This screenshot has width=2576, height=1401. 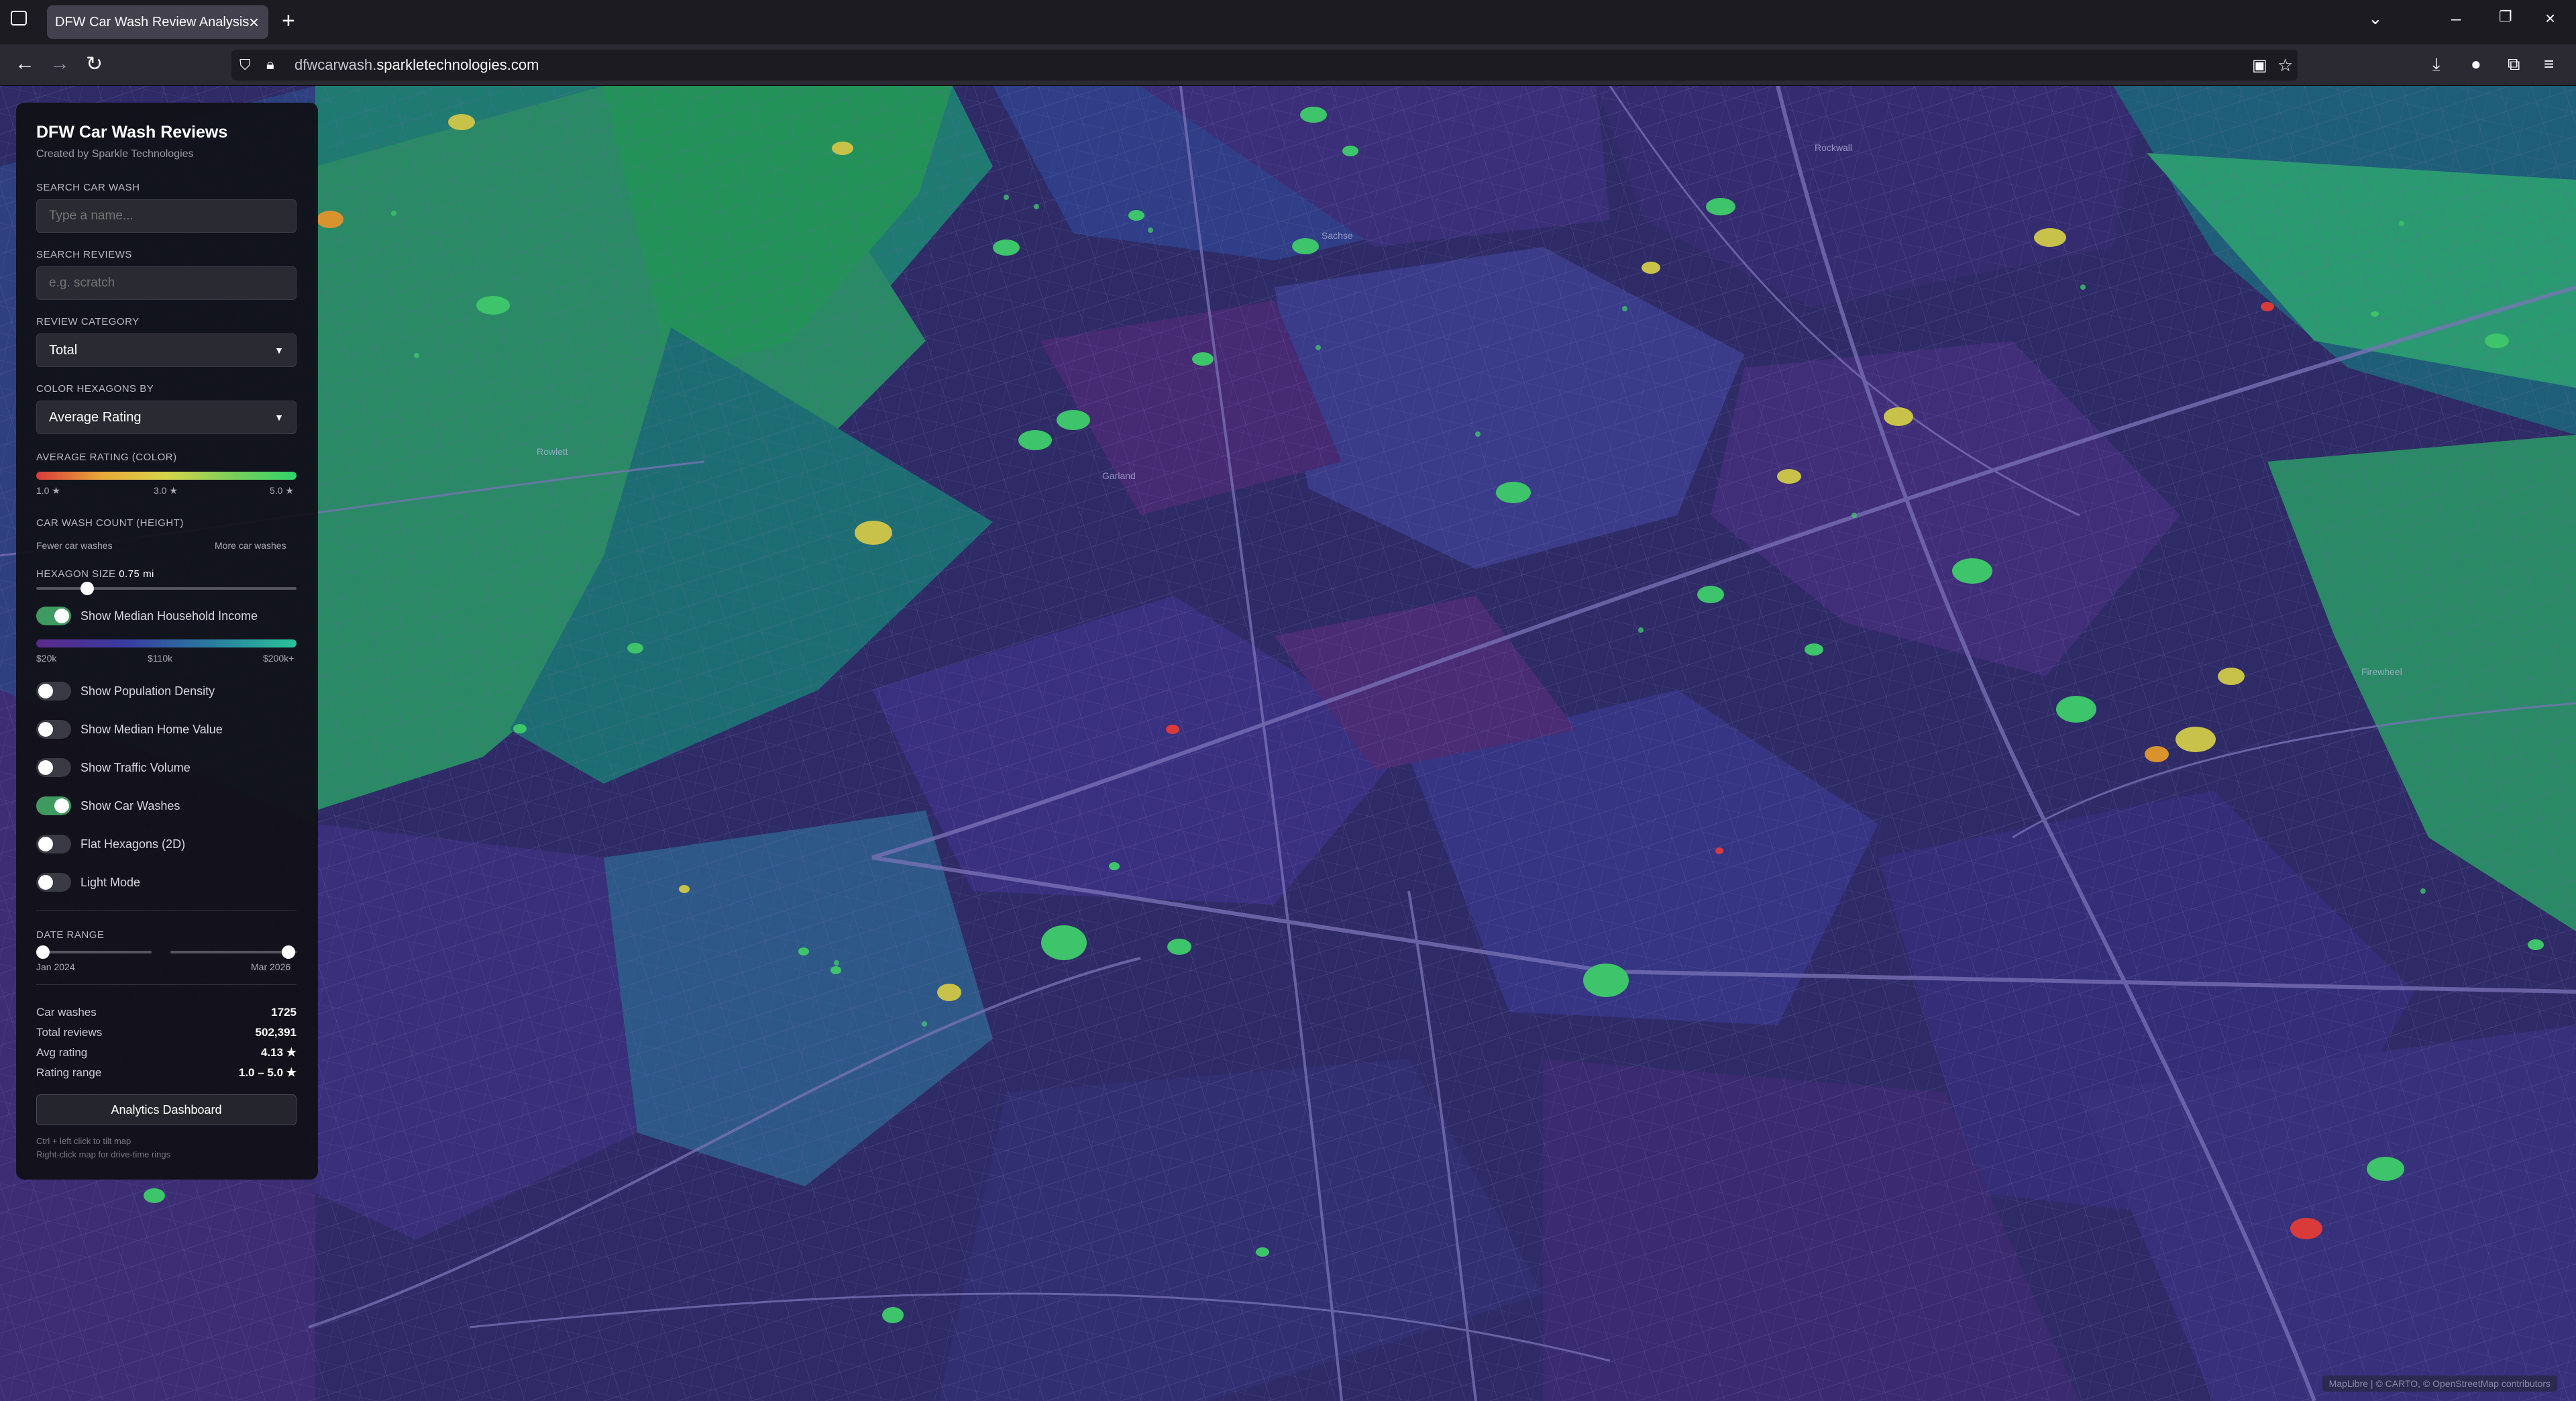 I want to click on color-by-select: Average Rating ▼, so click(x=166, y=417).